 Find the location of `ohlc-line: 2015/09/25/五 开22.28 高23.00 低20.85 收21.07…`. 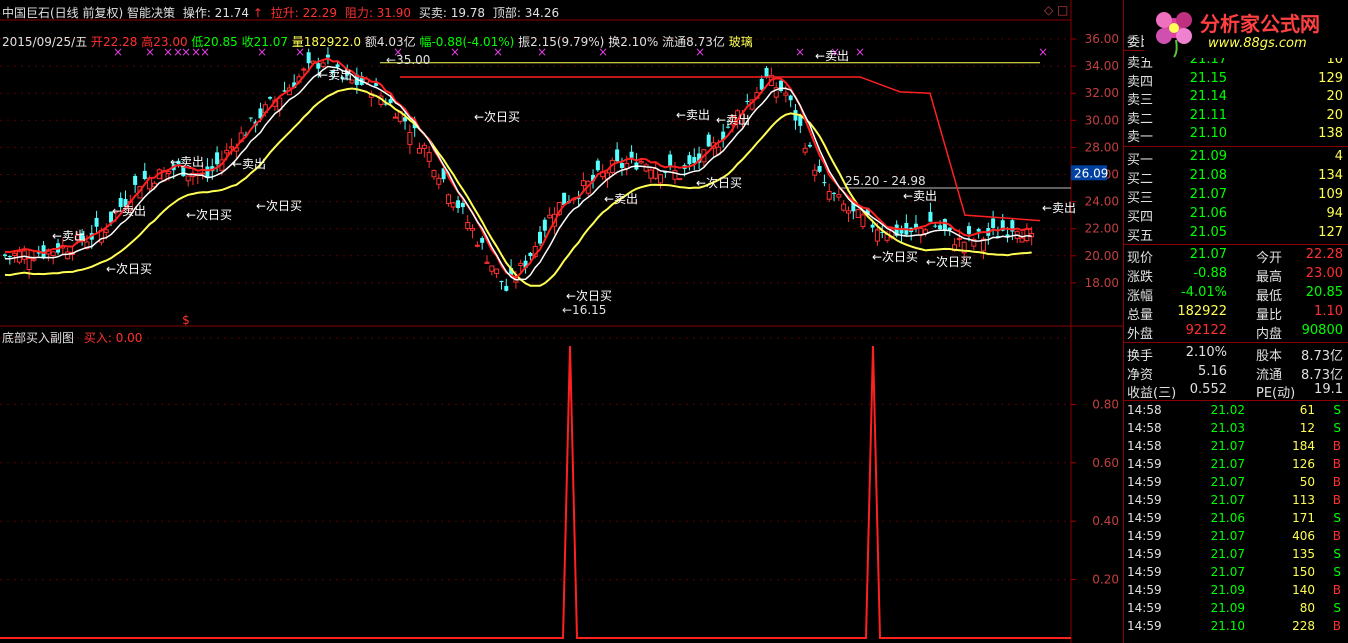

ohlc-line: 2015/09/25/五 开22.28 高23.00 低20.85 收21.07… is located at coordinates (377, 41).